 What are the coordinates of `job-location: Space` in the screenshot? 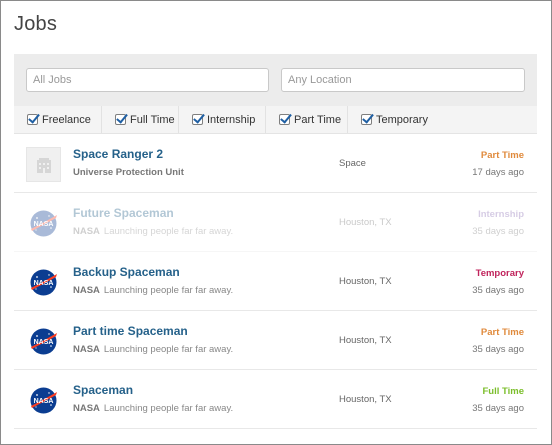 It's located at (352, 163).